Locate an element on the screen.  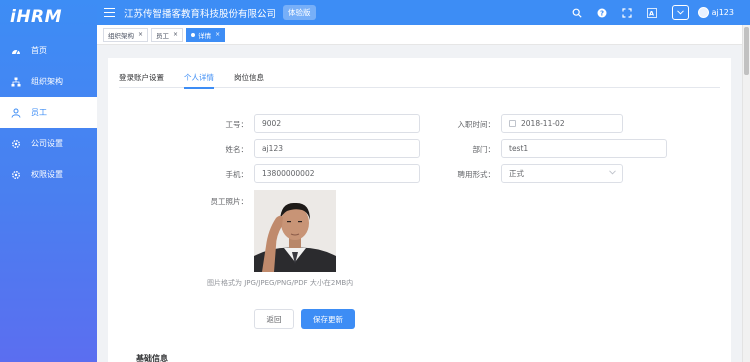
sidebar: iHRM 首页 组织架构 员工 公司设置 权限设置 is located at coordinates (48, 181).